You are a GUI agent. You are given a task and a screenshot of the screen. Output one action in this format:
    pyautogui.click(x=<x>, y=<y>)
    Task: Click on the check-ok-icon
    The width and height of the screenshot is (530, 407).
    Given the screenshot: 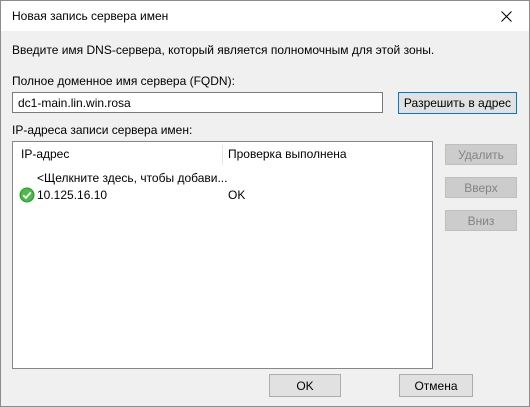 What is the action you would take?
    pyautogui.click(x=27, y=195)
    